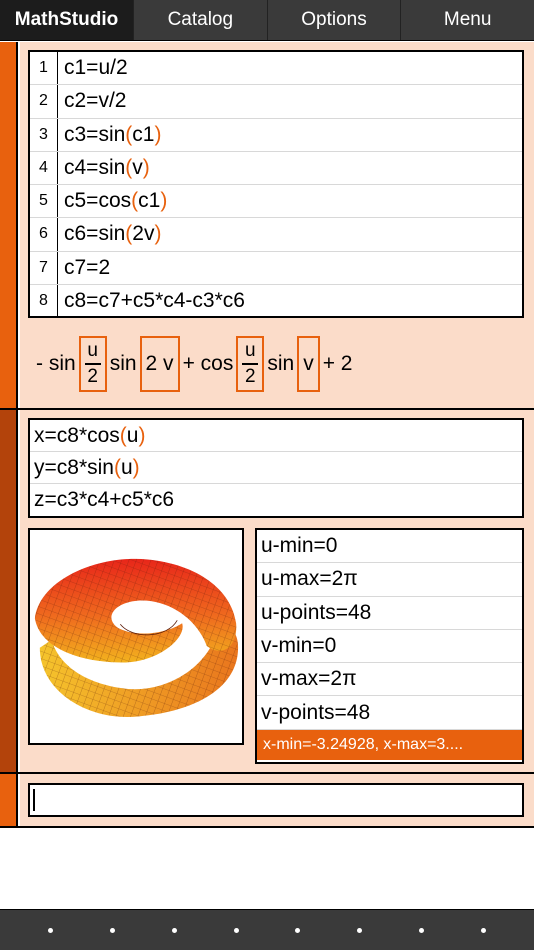  Describe the element at coordinates (389, 613) in the screenshot. I see `param-line: u-points=48` at that location.